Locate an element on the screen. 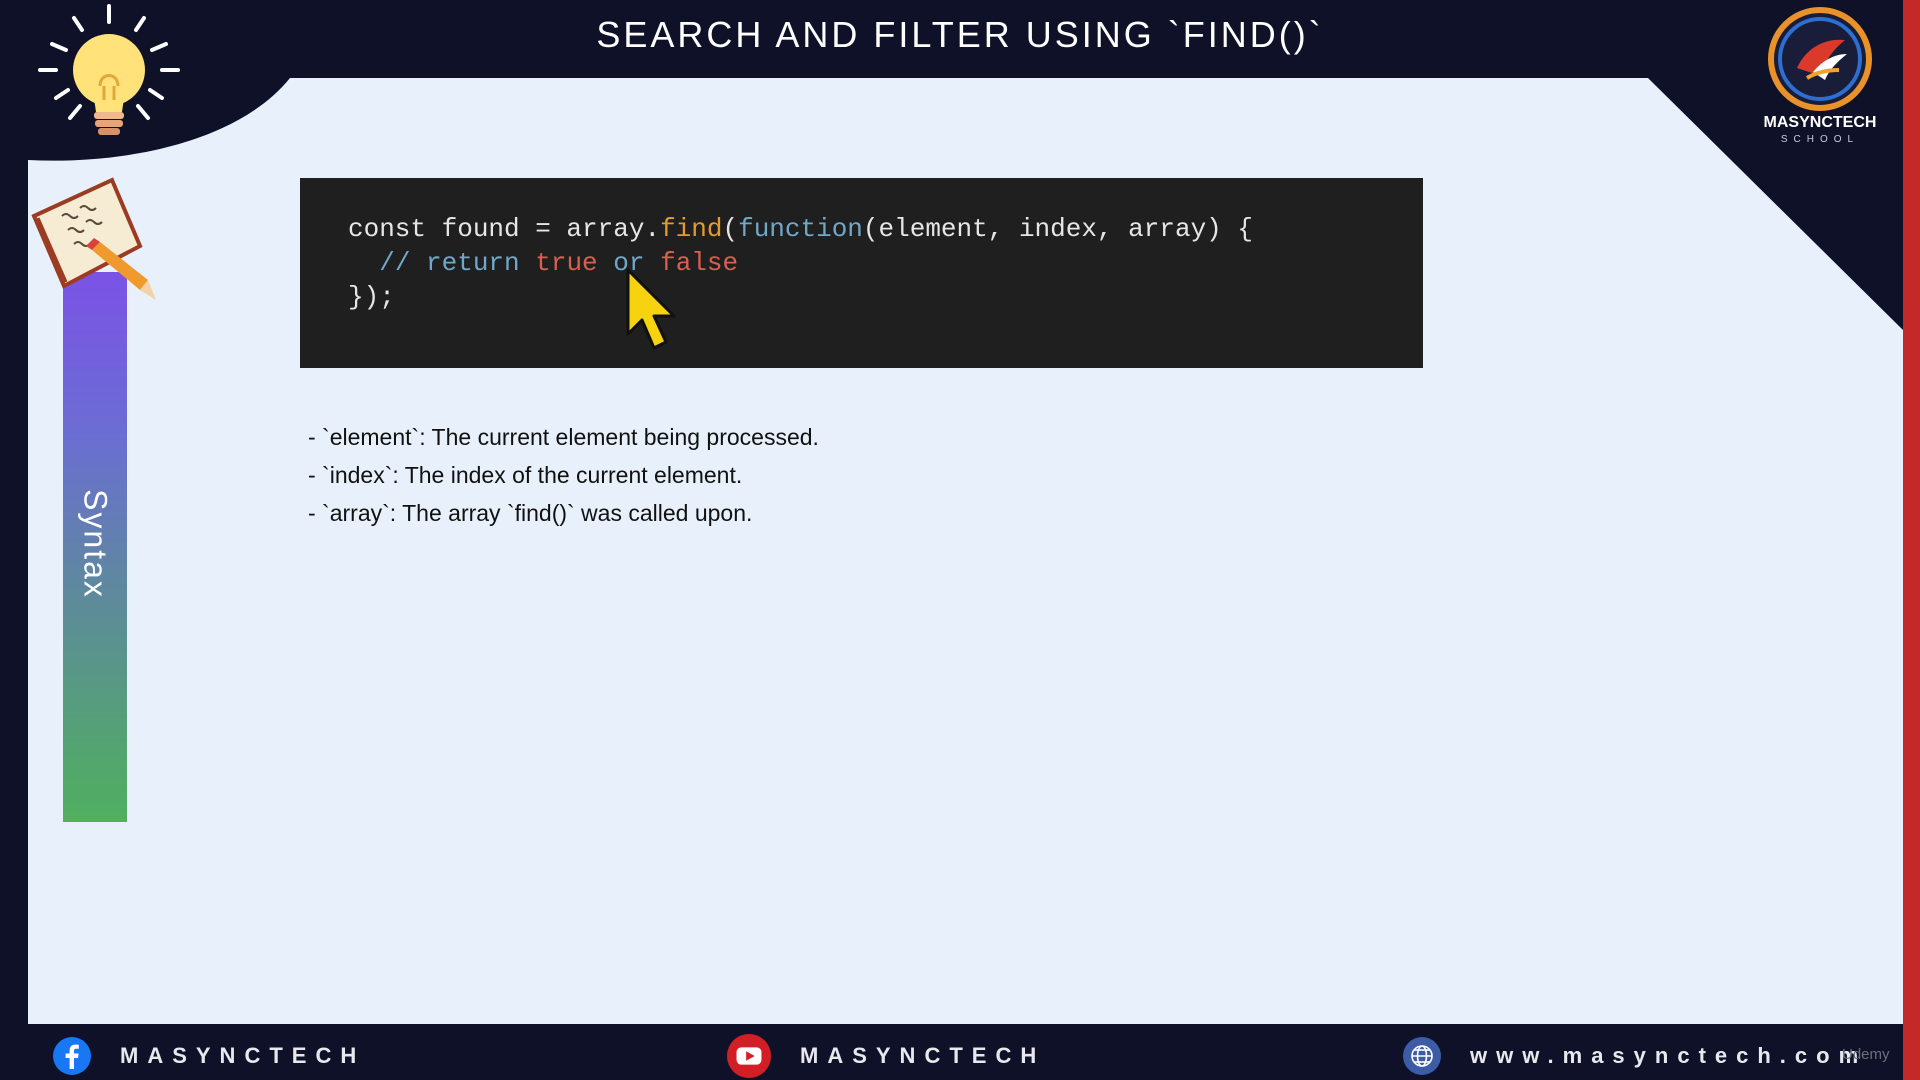 This screenshot has height=1080, width=1920. udemy-watermark: Udemy is located at coordinates (1866, 1054).